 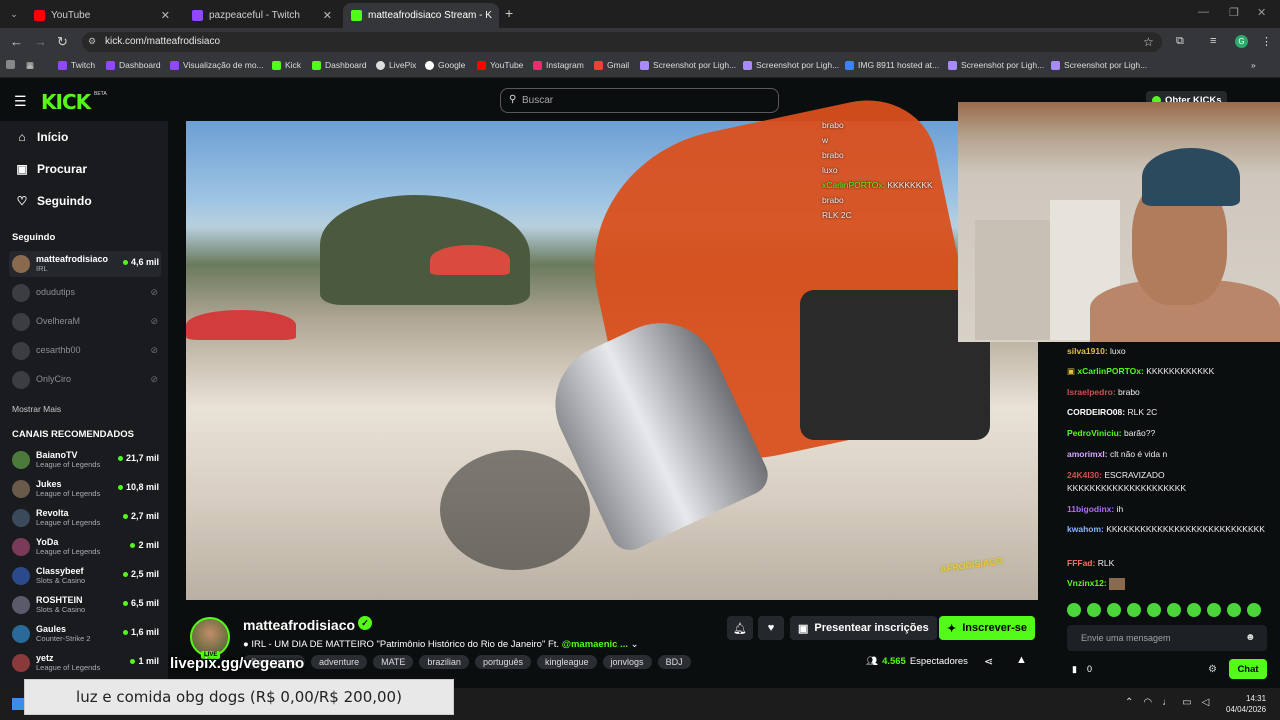 I want to click on more-bookmarks-icon: », so click(x=1253, y=65).